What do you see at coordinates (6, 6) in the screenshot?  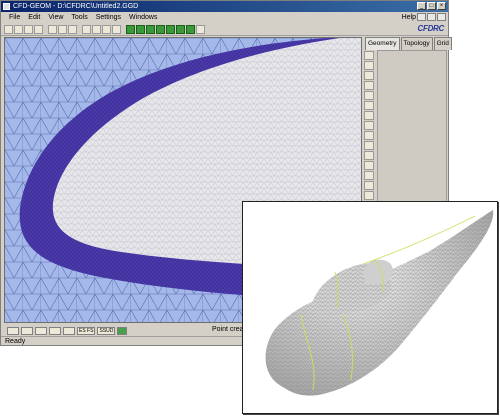 I see `app-icon` at bounding box center [6, 6].